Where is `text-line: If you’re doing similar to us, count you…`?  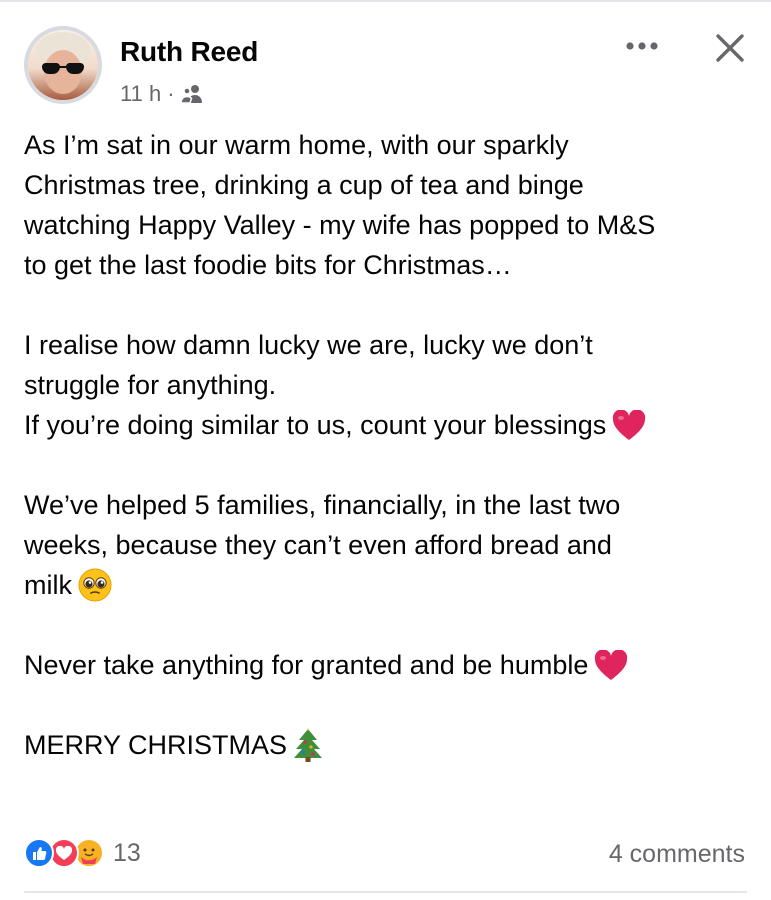 text-line: If you’re doing similar to us, count you… is located at coordinates (315, 425).